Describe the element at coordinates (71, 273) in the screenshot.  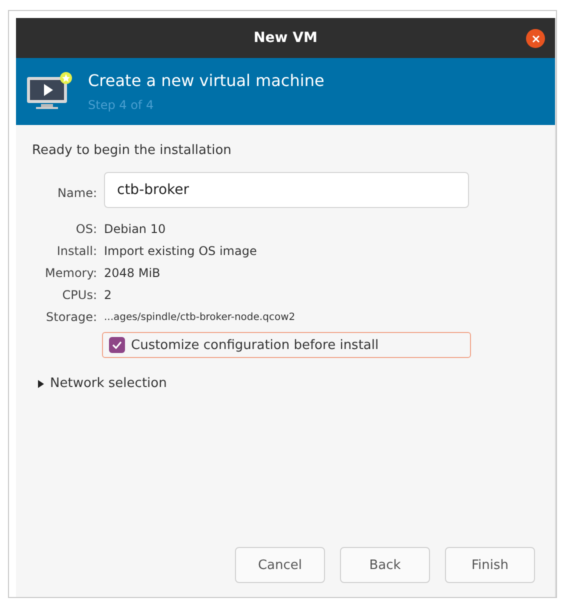
I see `field-label: Memory:` at that location.